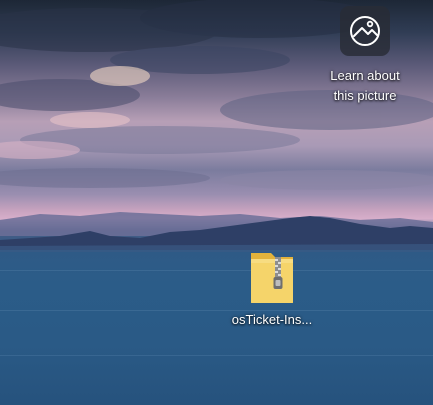 This screenshot has width=433, height=405. I want to click on learn-about-picture-shortcut: Learn about this picture, so click(365, 56).